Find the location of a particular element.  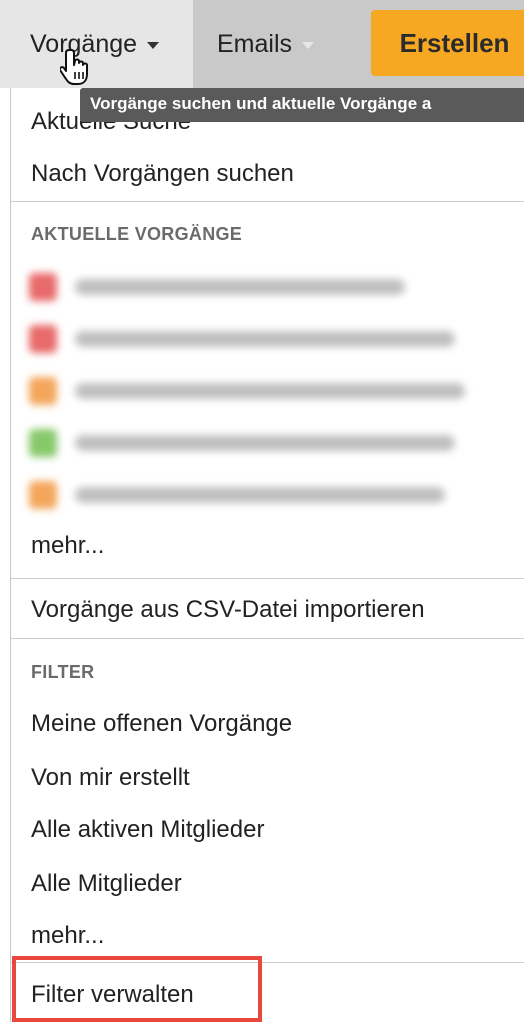

filter-item: Von mir erstellt is located at coordinates (110, 778).